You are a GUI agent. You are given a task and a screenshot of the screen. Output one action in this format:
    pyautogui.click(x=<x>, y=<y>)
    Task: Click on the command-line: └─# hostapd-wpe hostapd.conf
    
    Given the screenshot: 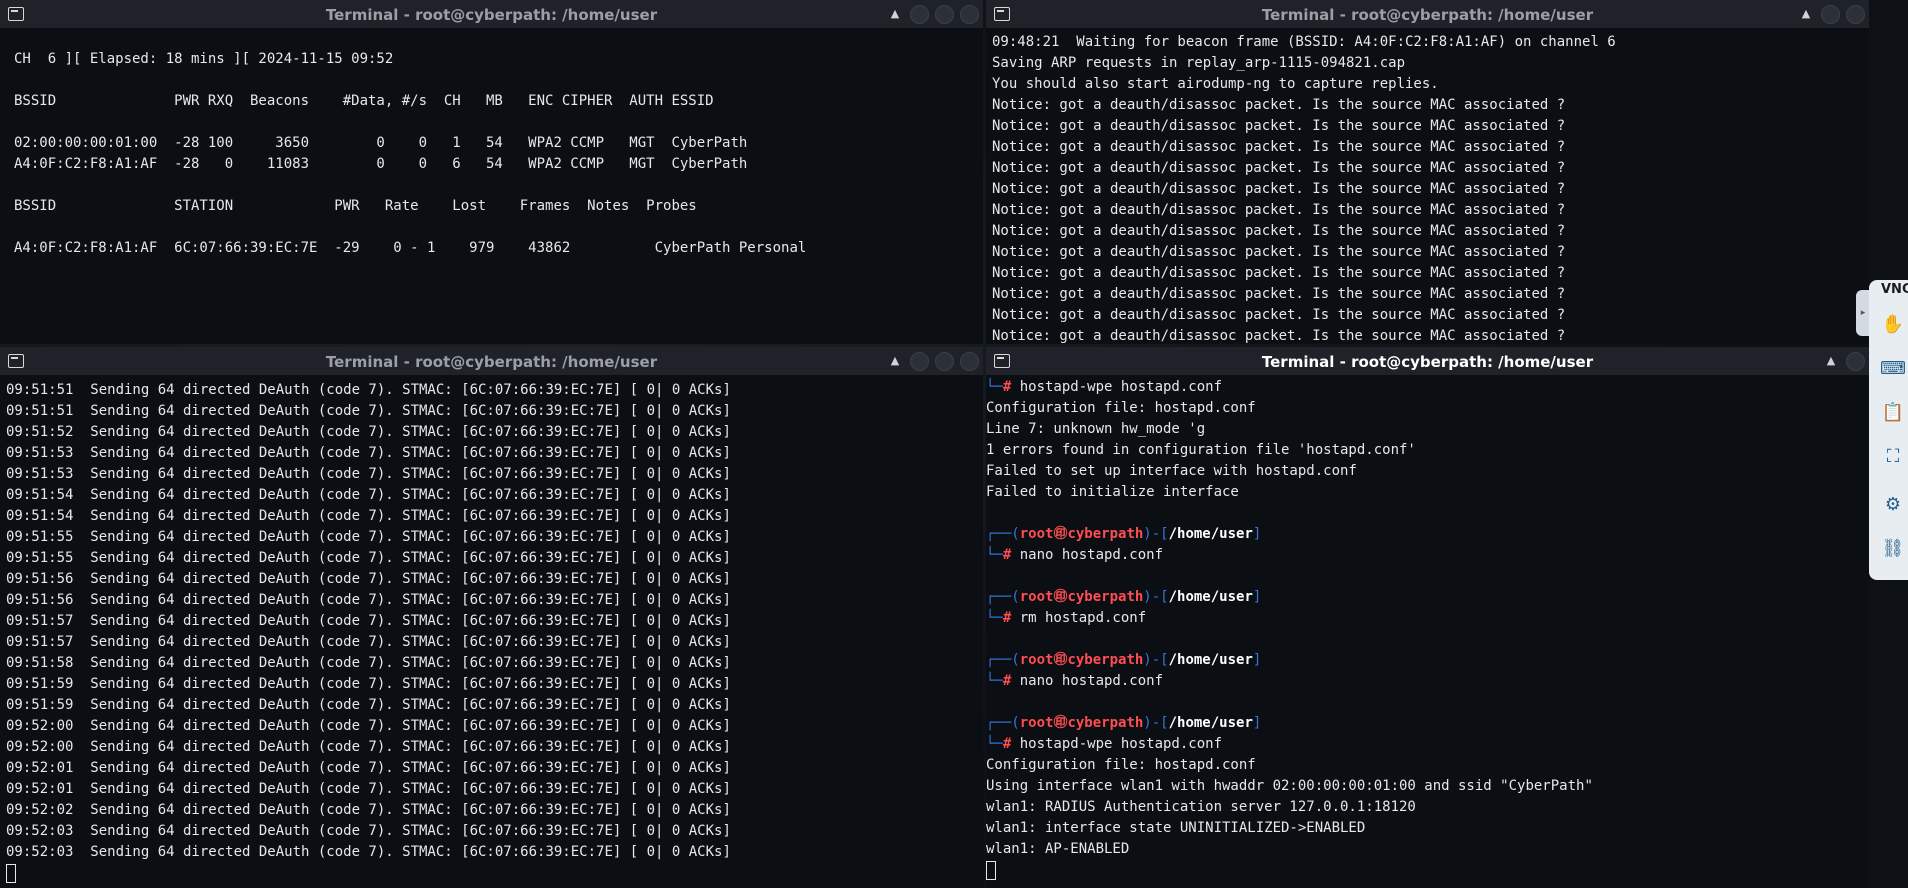 What is the action you would take?
    pyautogui.click(x=1427, y=387)
    